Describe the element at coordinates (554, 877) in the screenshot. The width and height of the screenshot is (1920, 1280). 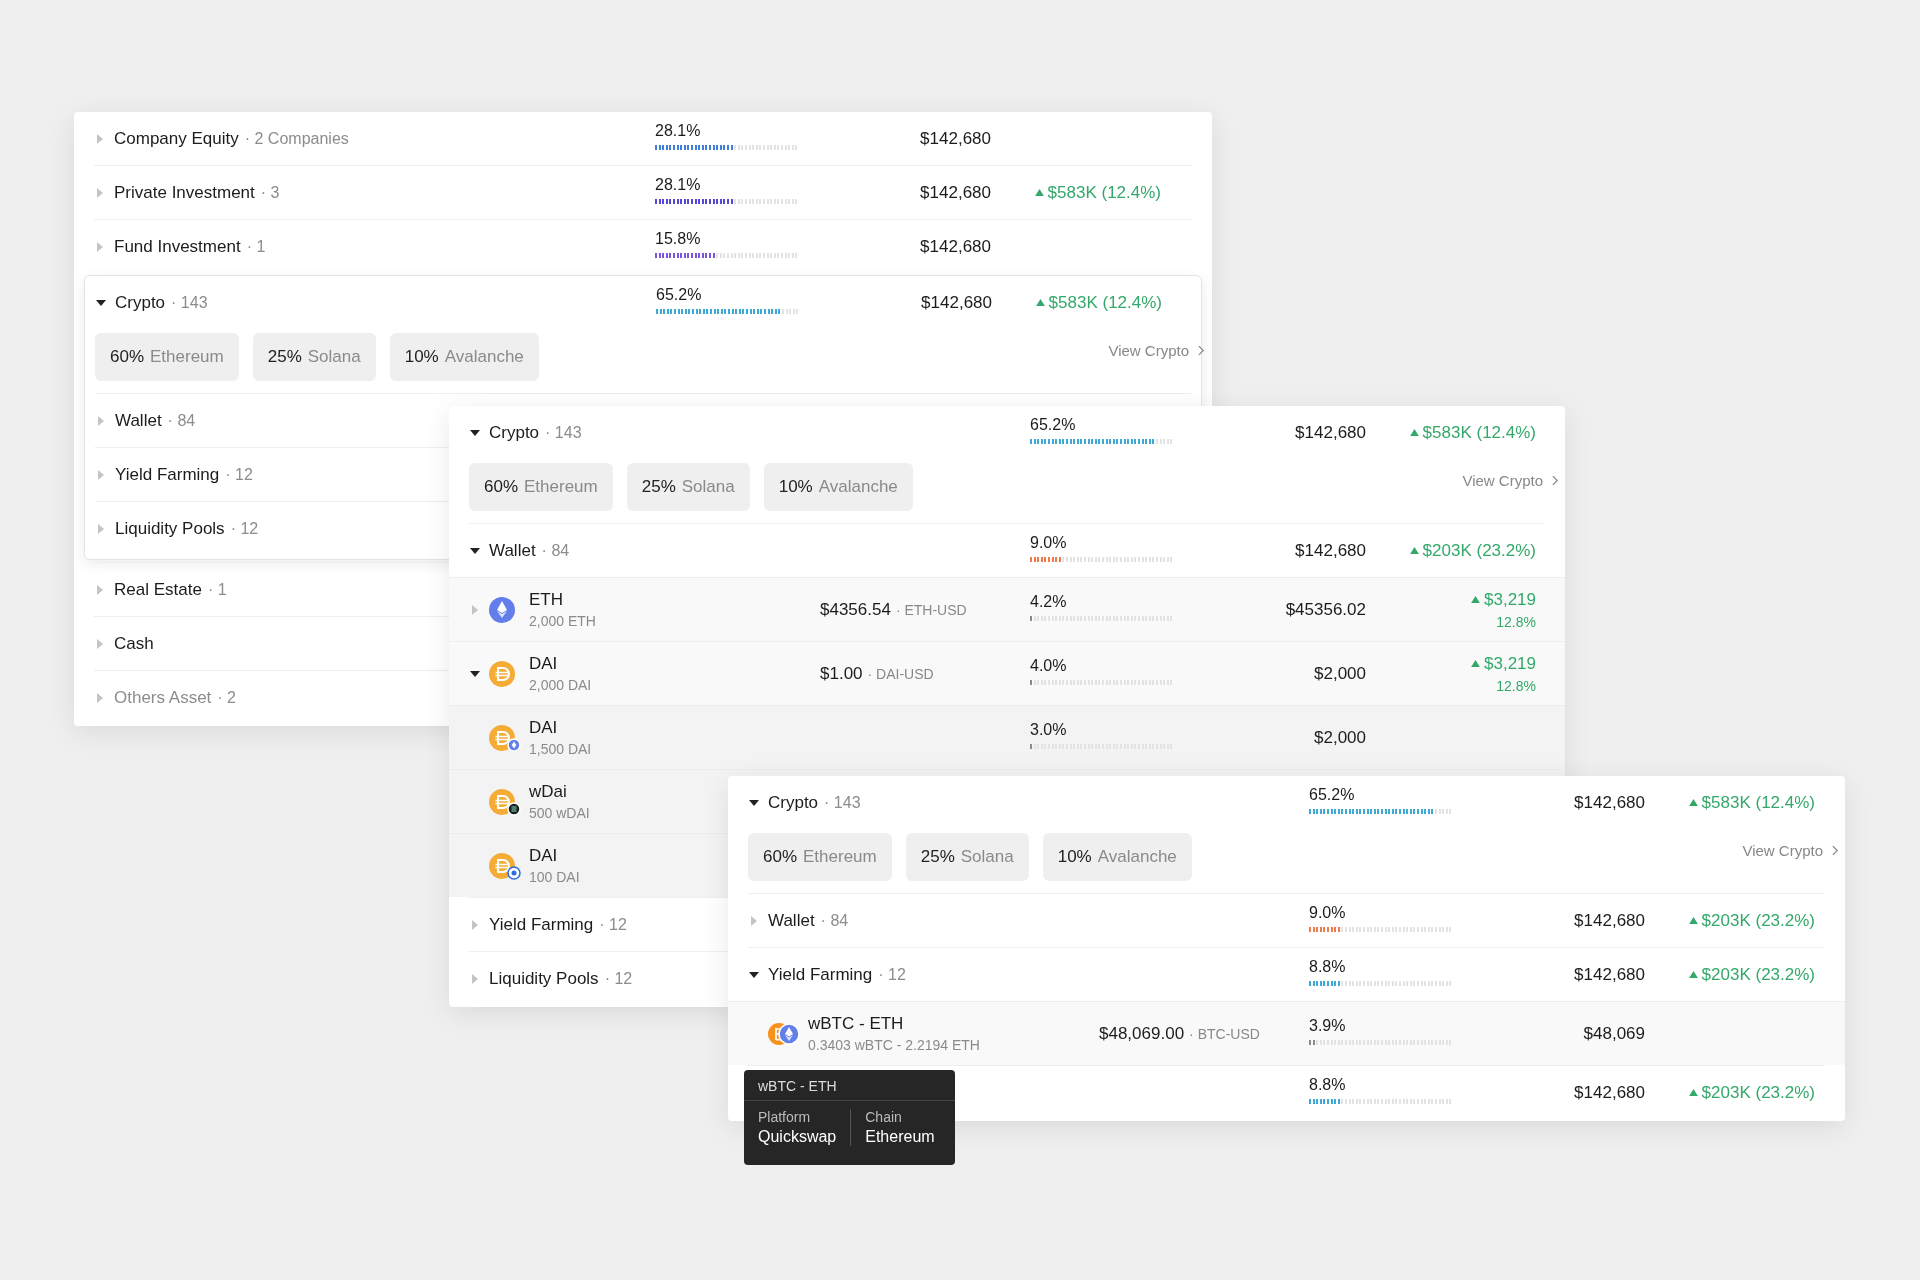
I see `holding-amount: 100 DAI` at that location.